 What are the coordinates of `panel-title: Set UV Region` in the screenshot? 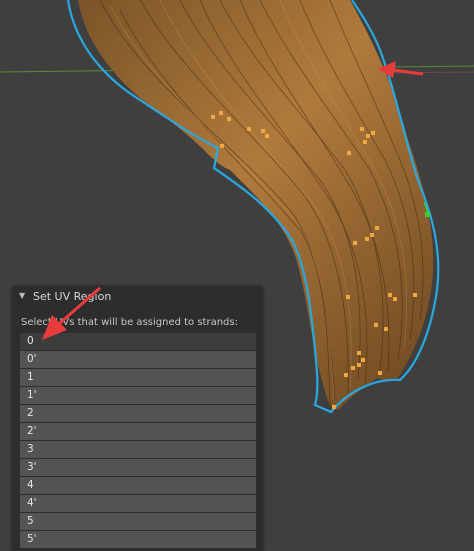 It's located at (72, 296).